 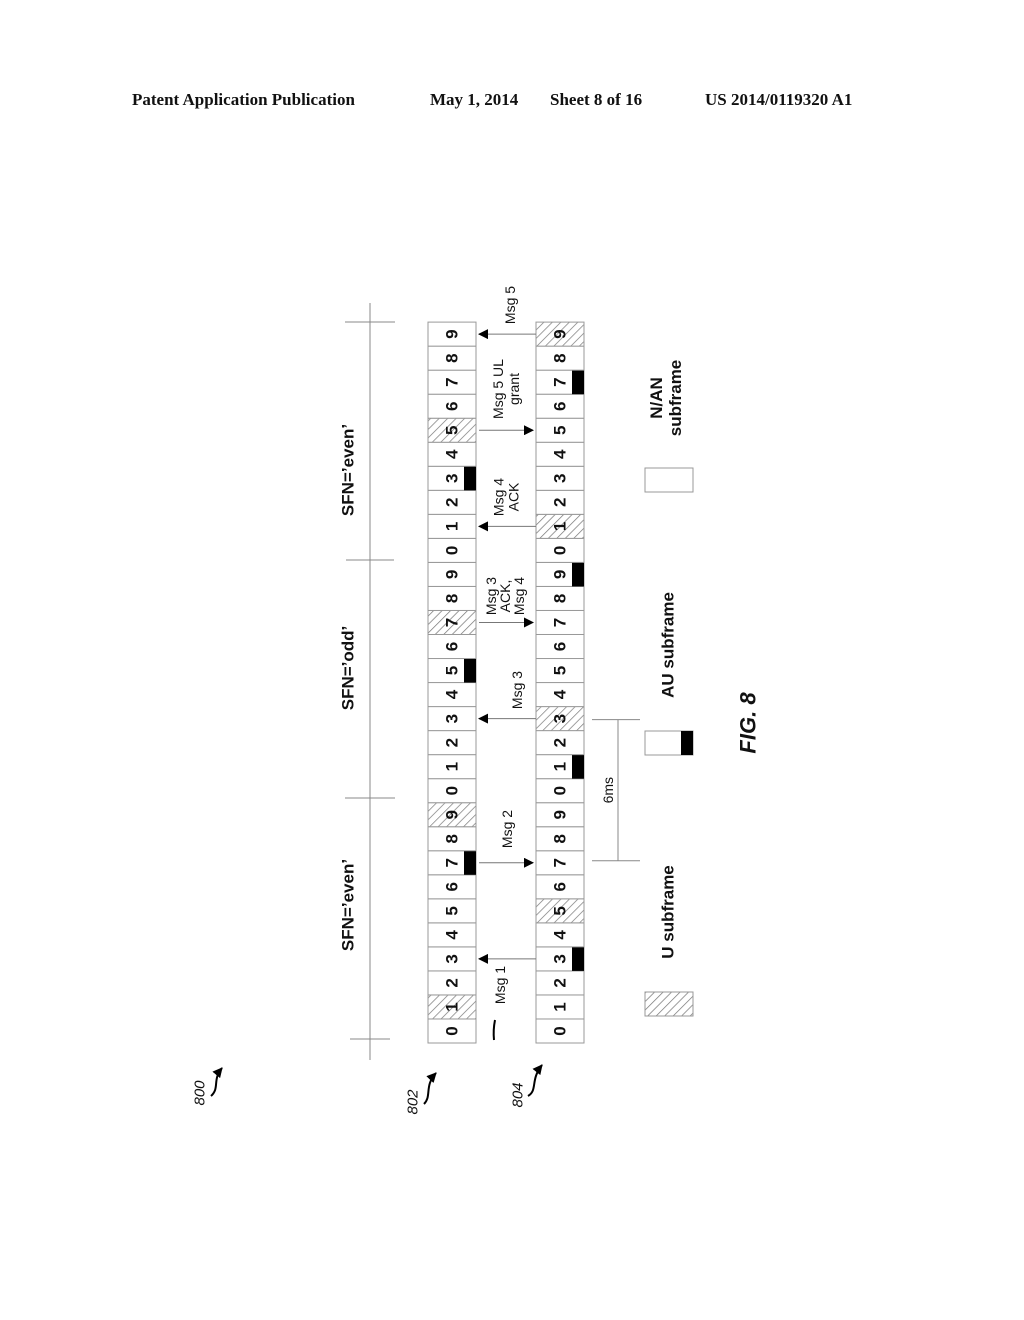 What do you see at coordinates (560, 430) in the screenshot?
I see `subframe-number: 5` at bounding box center [560, 430].